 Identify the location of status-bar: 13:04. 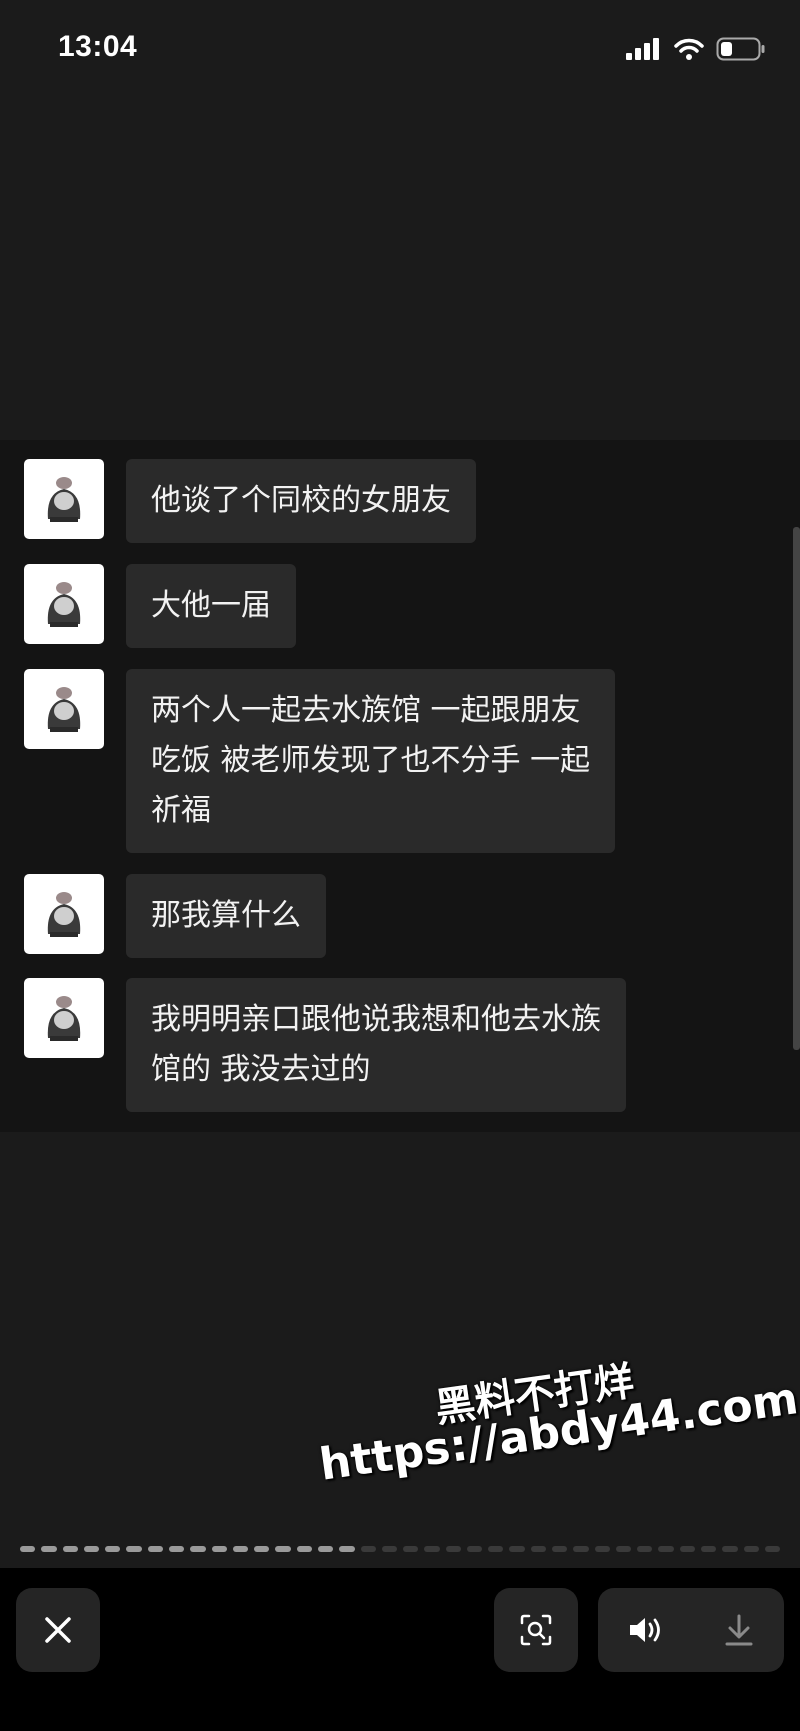
(400, 48).